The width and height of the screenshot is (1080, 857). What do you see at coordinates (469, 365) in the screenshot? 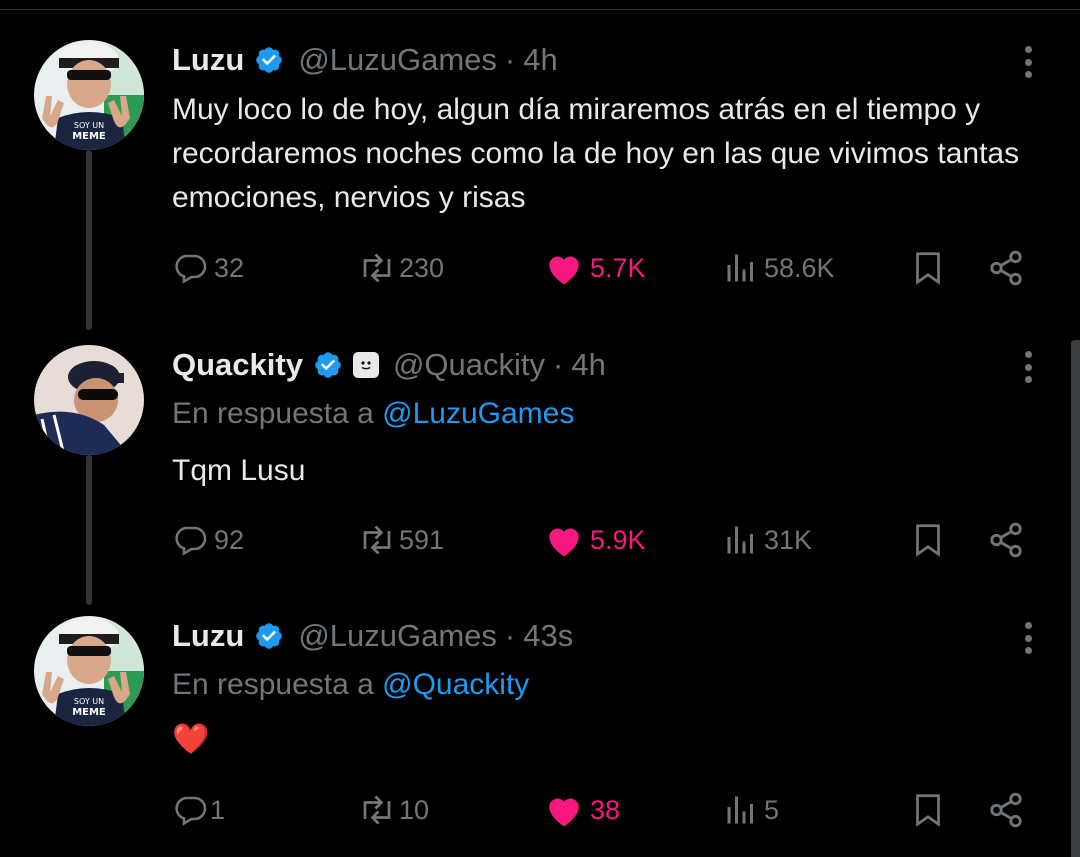
I see `handle: @Quackity` at bounding box center [469, 365].